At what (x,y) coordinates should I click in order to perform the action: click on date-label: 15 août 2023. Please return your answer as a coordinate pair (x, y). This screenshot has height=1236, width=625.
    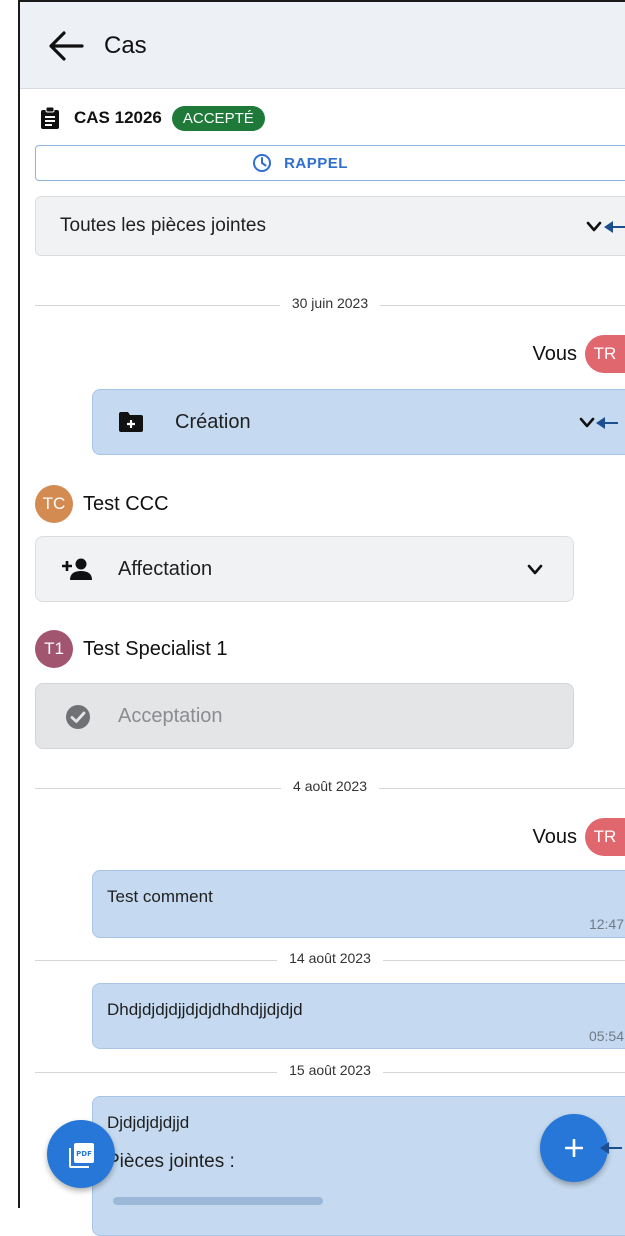
    Looking at the image, I should click on (330, 1070).